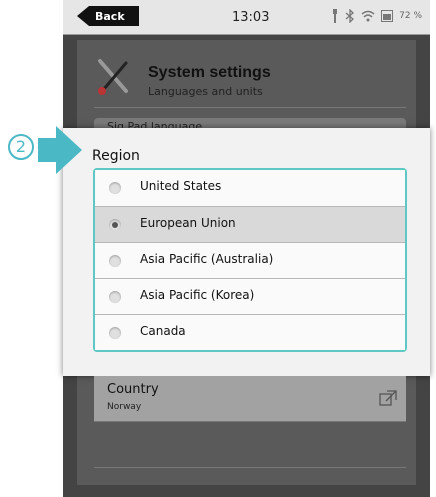 This screenshot has width=436, height=497. What do you see at coordinates (251, 17) in the screenshot?
I see `clock: 13:03` at bounding box center [251, 17].